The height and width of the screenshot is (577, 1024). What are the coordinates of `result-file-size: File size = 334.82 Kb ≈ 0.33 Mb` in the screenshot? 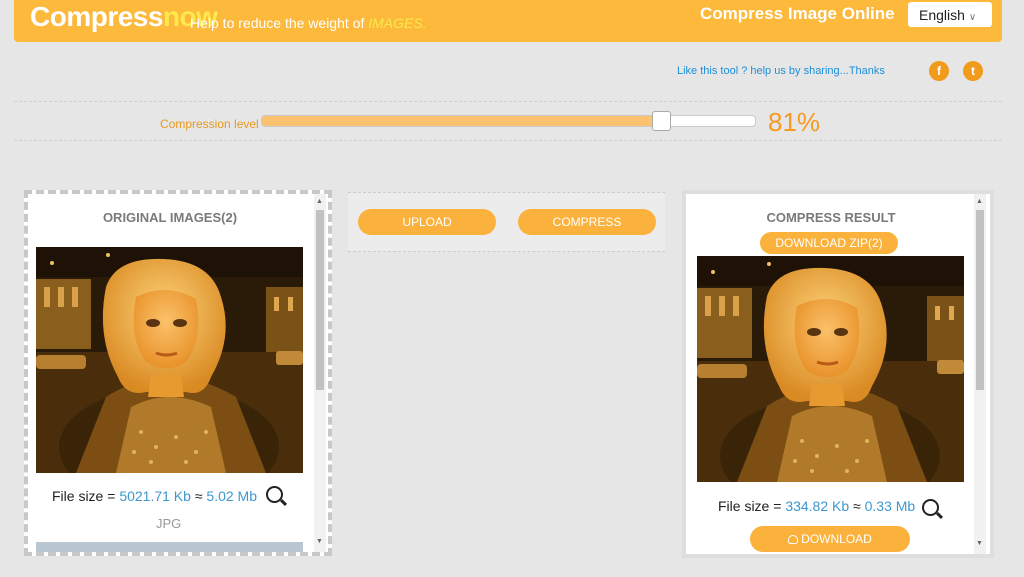 It's located at (816, 506).